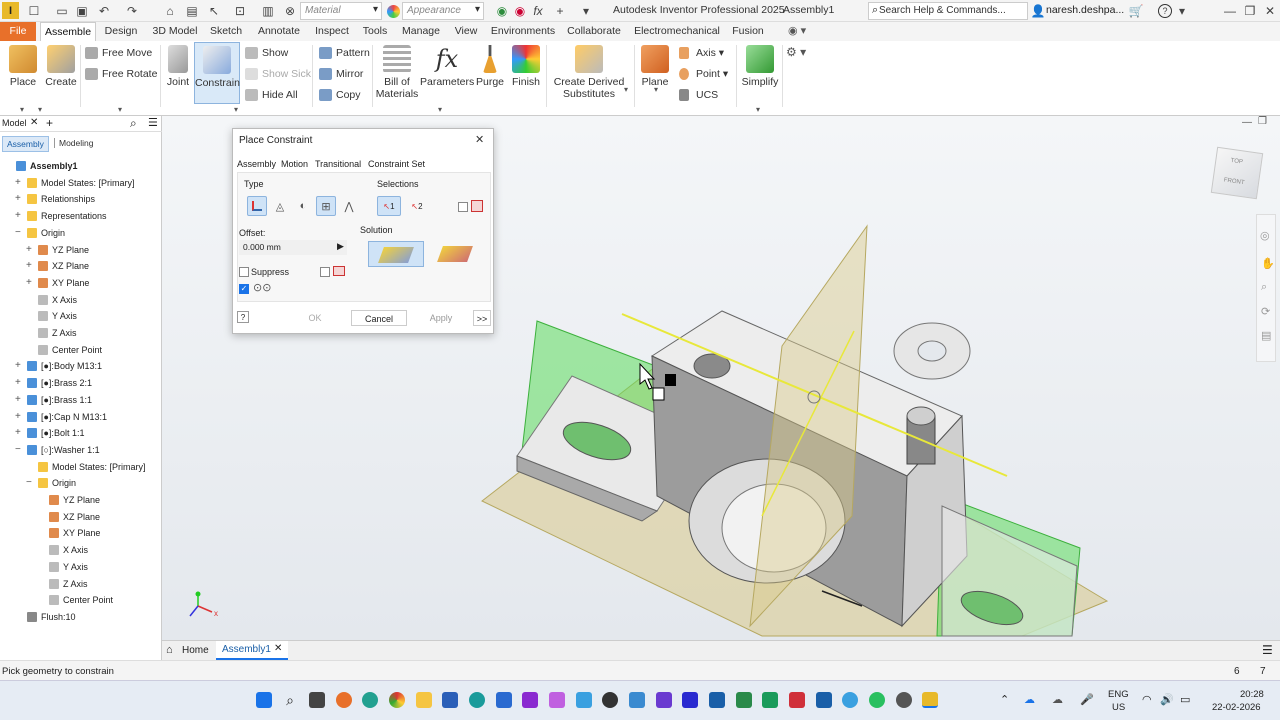 The width and height of the screenshot is (1280, 720). What do you see at coordinates (153, 122) in the screenshot?
I see `browser-menu-icon: ☰` at bounding box center [153, 122].